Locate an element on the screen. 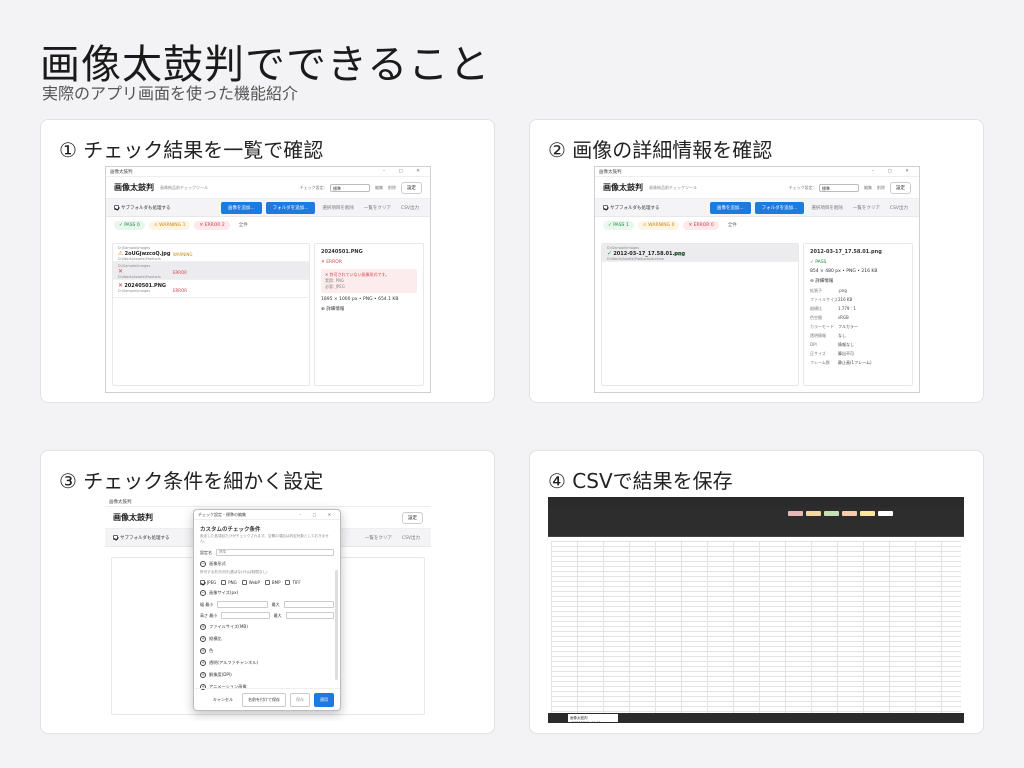  cancel-button: キャンセル is located at coordinates (223, 699).